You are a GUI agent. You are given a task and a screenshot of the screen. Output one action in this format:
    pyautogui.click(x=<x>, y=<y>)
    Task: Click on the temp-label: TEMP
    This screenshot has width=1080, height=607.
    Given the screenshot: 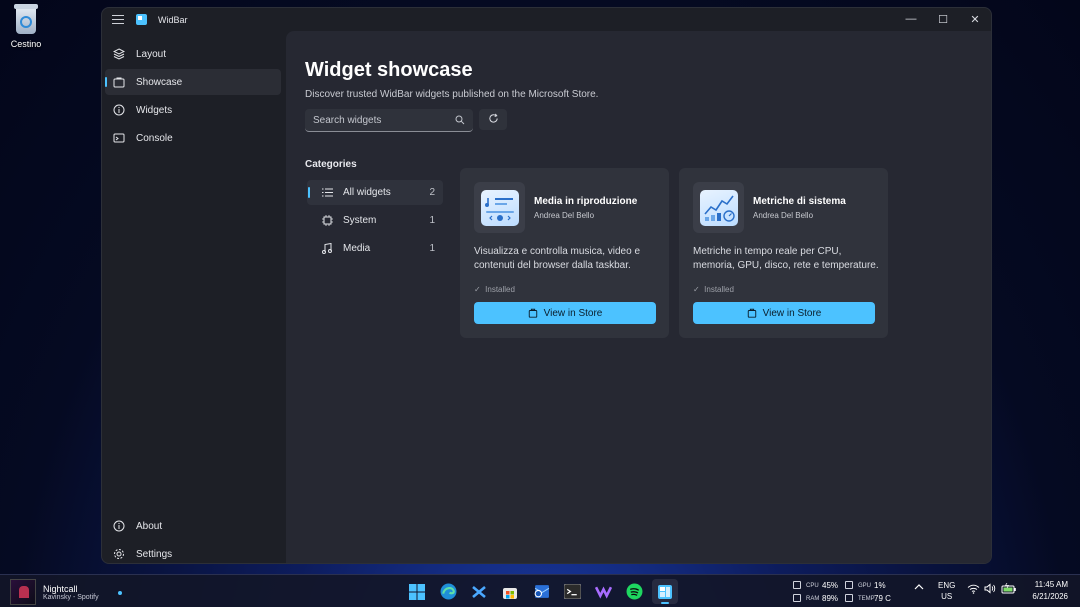 What is the action you would take?
    pyautogui.click(x=866, y=598)
    